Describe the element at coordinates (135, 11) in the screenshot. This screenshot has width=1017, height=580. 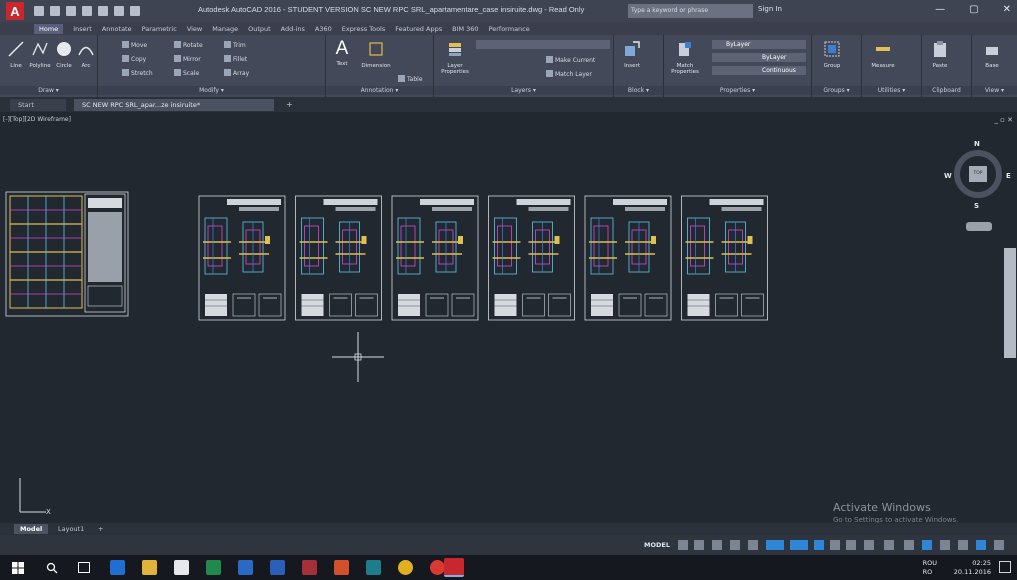
I see `redo-icon` at that location.